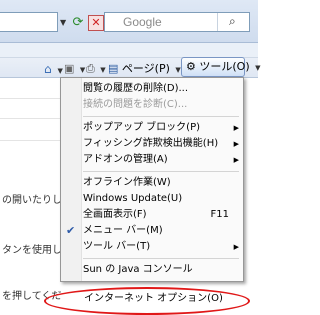 The width and height of the screenshot is (320, 315). What do you see at coordinates (71, 230) in the screenshot?
I see `checkmark-icon: ✔` at bounding box center [71, 230].